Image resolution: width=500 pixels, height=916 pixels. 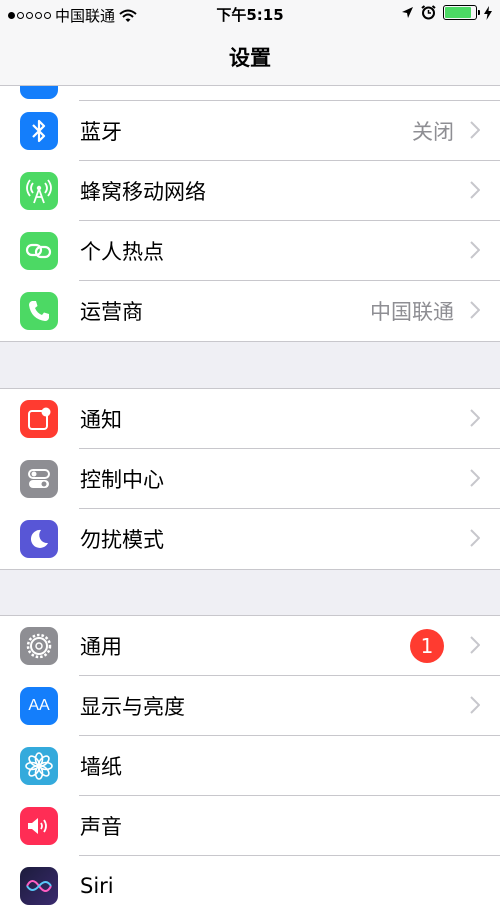 What do you see at coordinates (39, 539) in the screenshot?
I see `moon-icon` at bounding box center [39, 539].